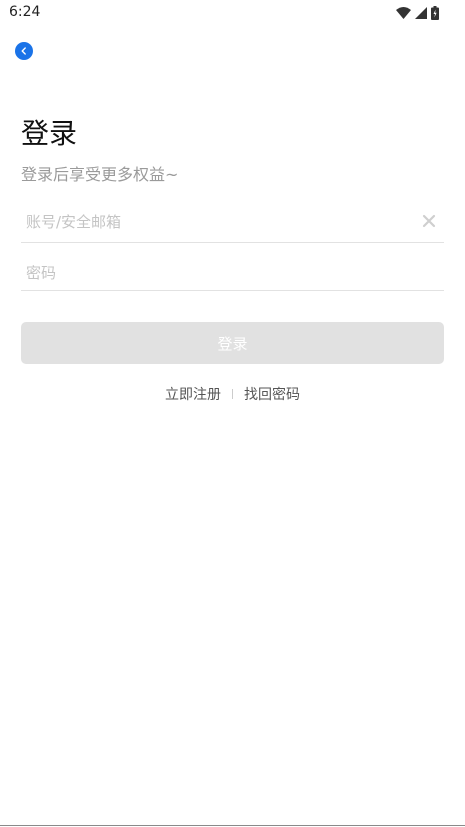 The height and width of the screenshot is (827, 465). I want to click on register-link: 立即注册, so click(193, 394).